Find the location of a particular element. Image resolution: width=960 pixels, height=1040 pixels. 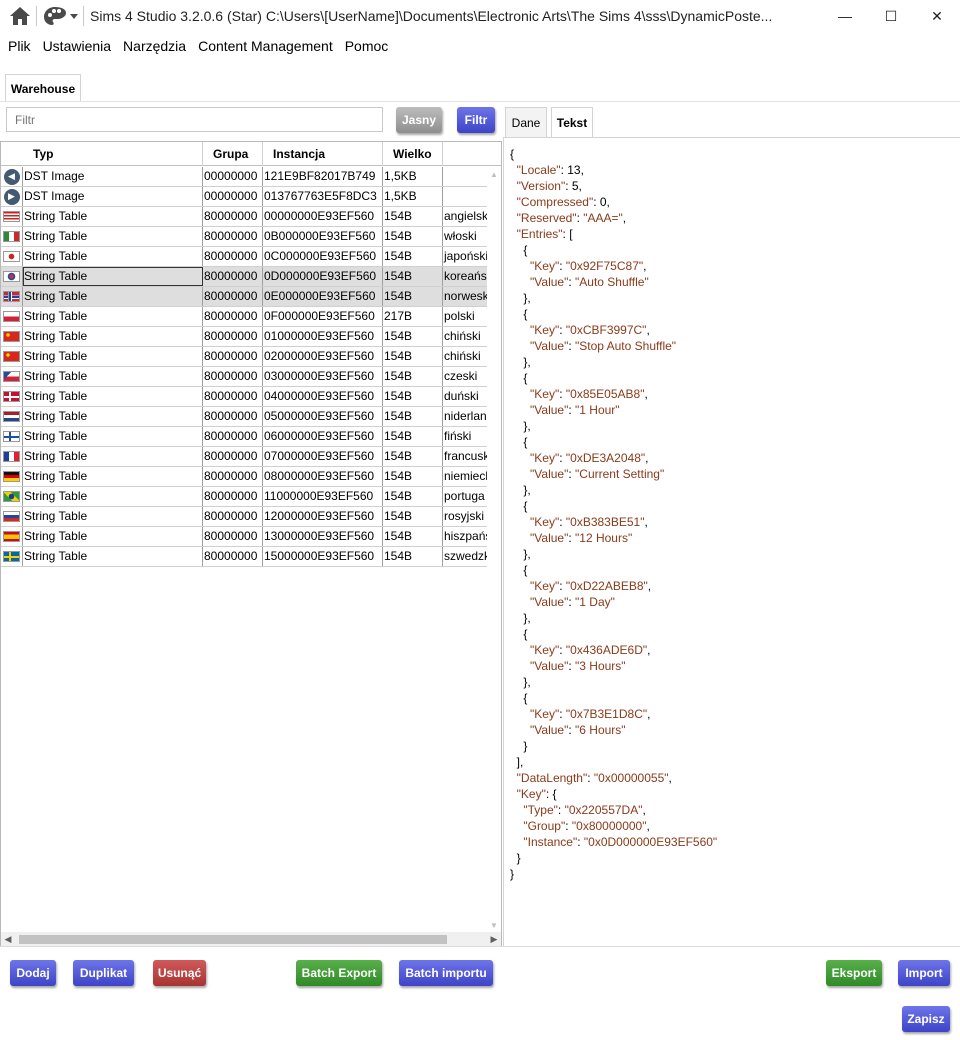

menu-plik: Plik is located at coordinates (19, 46).